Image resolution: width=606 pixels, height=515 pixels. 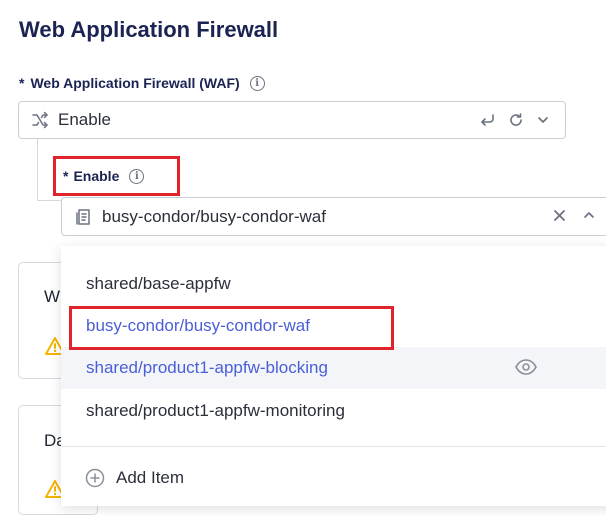 I want to click on chevron-down-icon, so click(x=543, y=120).